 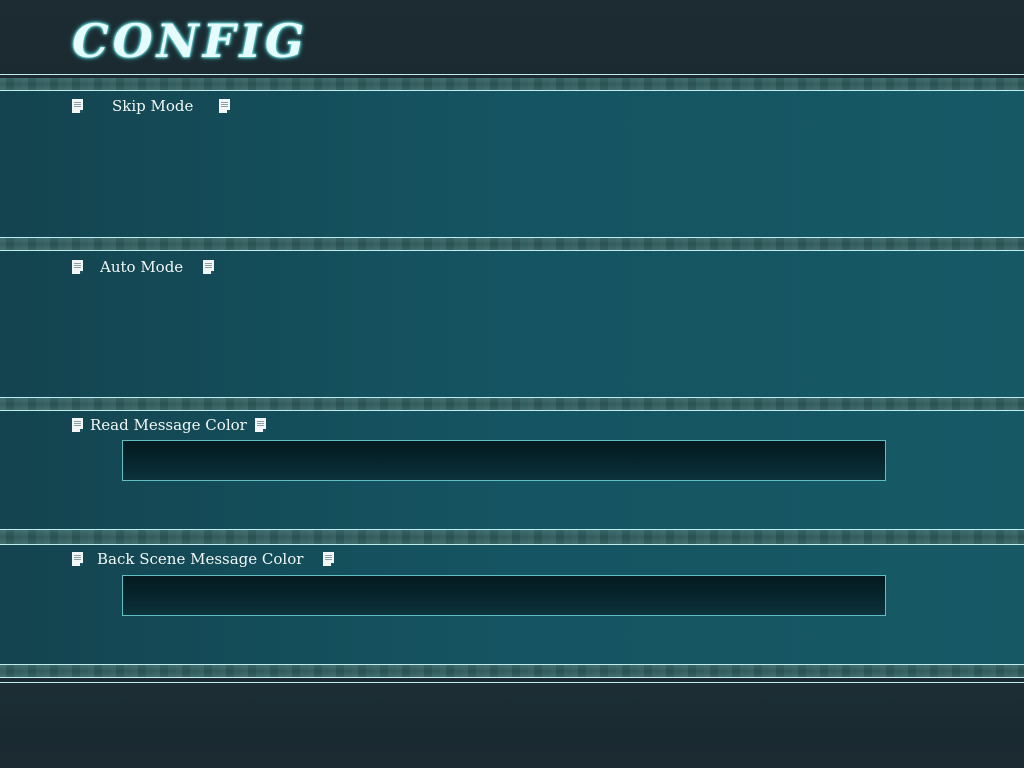 I want to click on back-scene-message-color-picker, so click(x=504, y=595).